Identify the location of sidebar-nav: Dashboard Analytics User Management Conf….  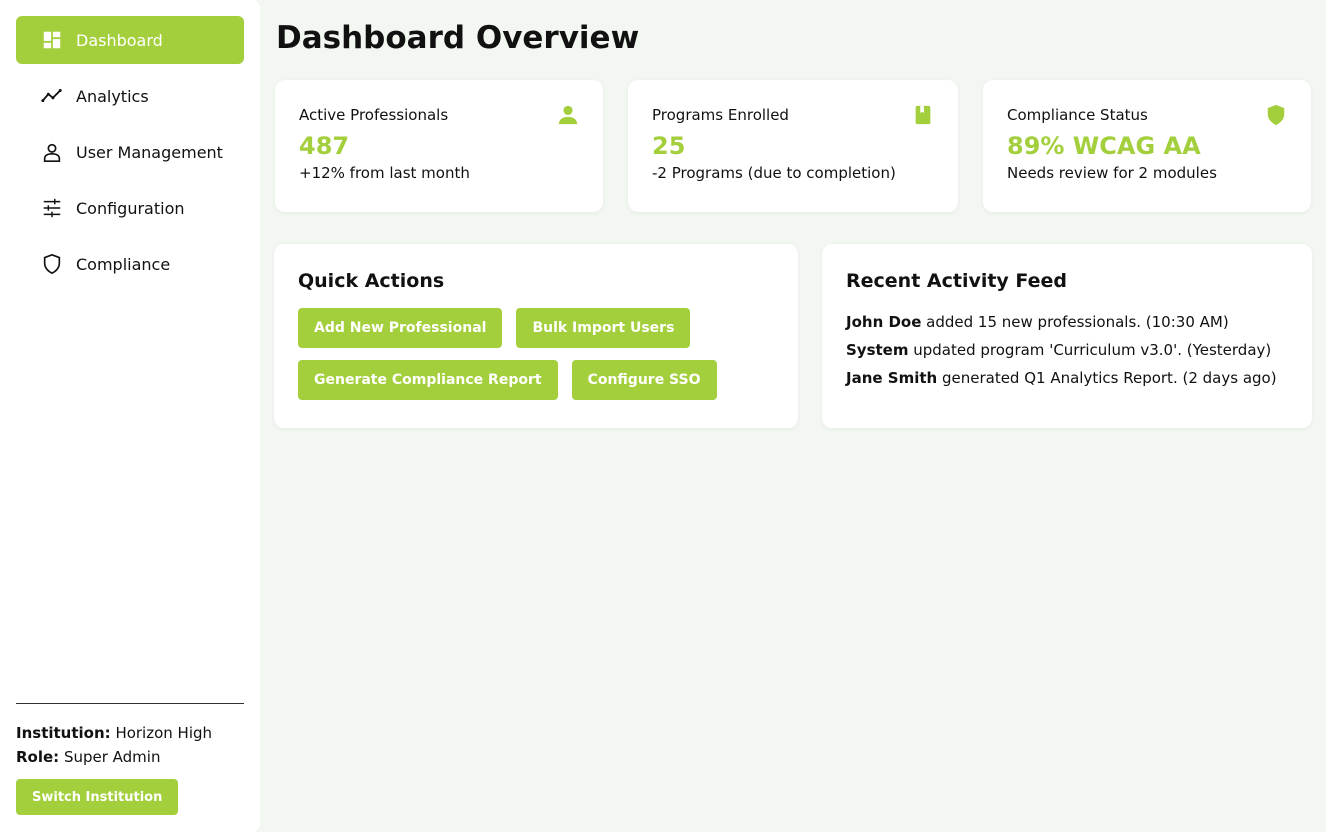
(130, 156).